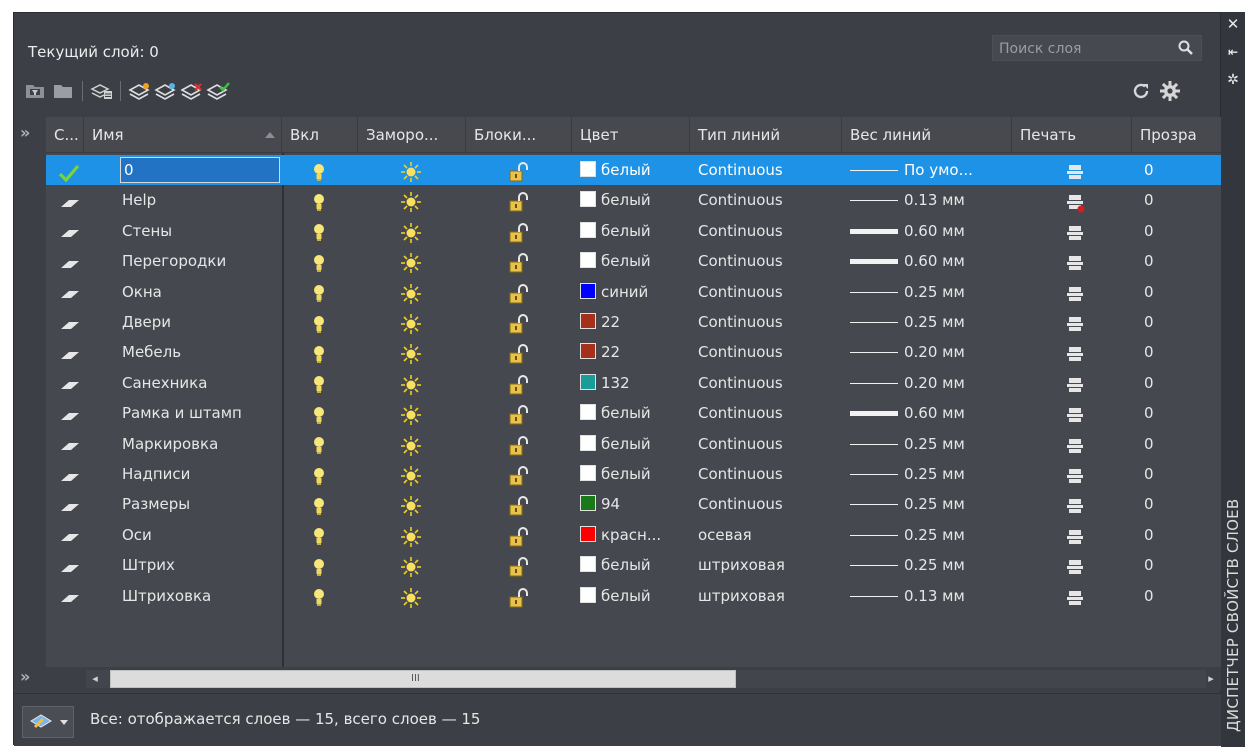 This screenshot has height=747, width=1245. I want to click on invert-filter-button, so click(48, 722).